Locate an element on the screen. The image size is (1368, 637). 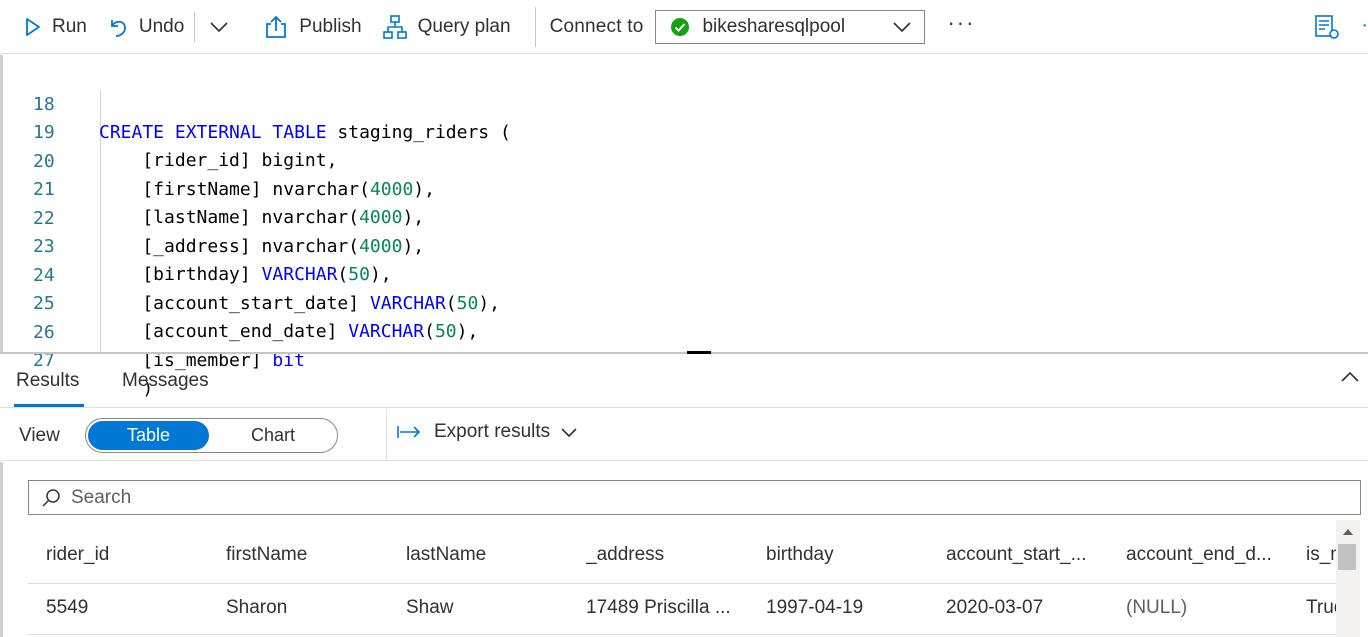
code-fragment: [firstName] nvarchar( is located at coordinates (234, 189).